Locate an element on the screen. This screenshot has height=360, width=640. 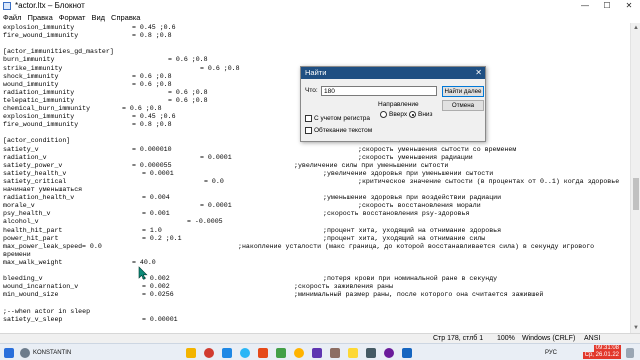
scroll-thumb is located at coordinates (636, 194).